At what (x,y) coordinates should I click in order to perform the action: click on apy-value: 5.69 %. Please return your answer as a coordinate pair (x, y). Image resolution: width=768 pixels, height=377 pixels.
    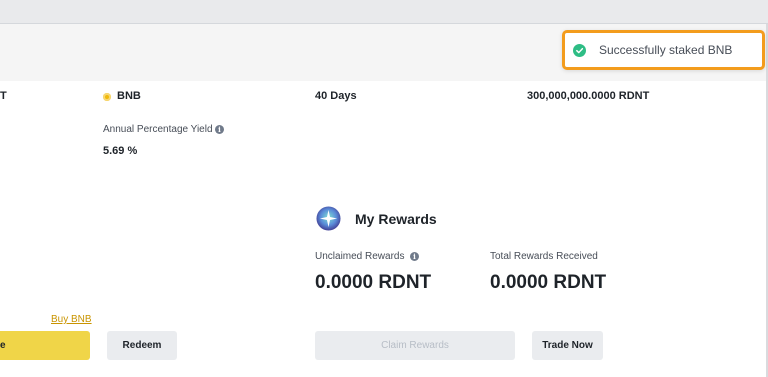
    Looking at the image, I should click on (120, 151).